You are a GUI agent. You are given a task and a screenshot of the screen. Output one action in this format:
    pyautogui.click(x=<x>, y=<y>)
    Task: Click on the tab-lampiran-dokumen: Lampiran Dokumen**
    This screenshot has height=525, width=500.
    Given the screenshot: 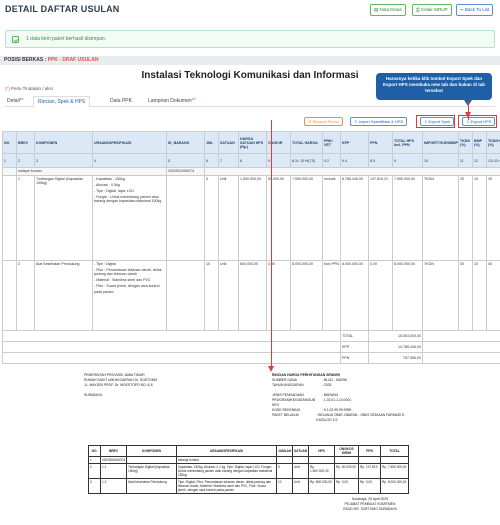 What is the action you would take?
    pyautogui.click(x=172, y=101)
    